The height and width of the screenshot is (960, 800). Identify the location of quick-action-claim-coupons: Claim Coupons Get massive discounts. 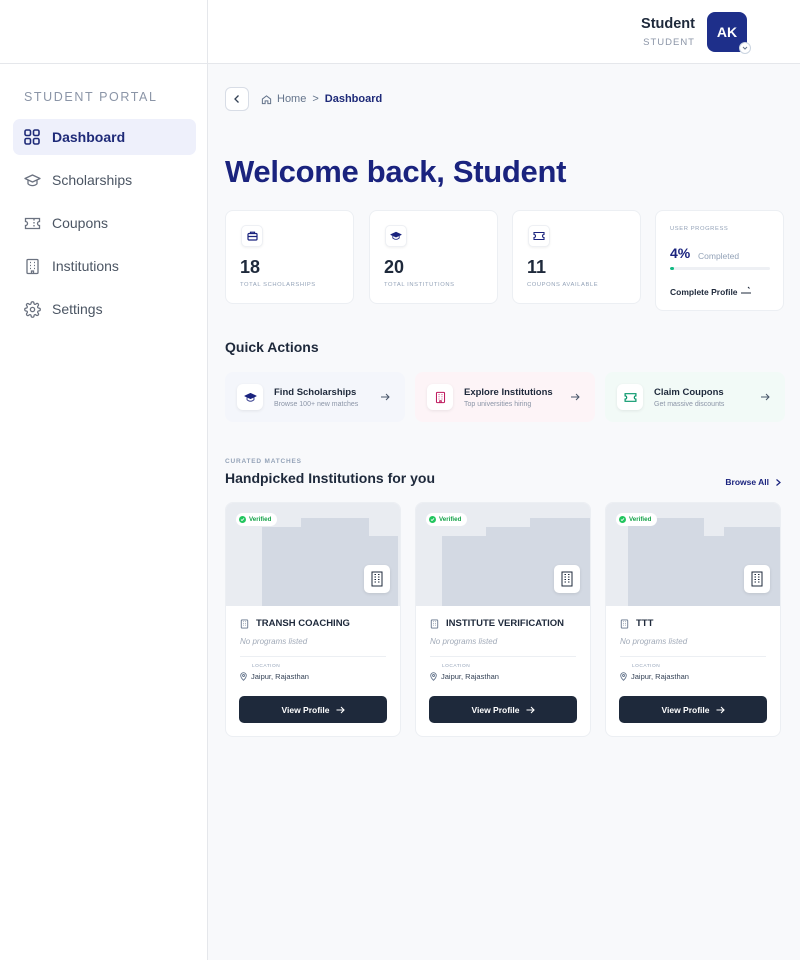
(695, 397).